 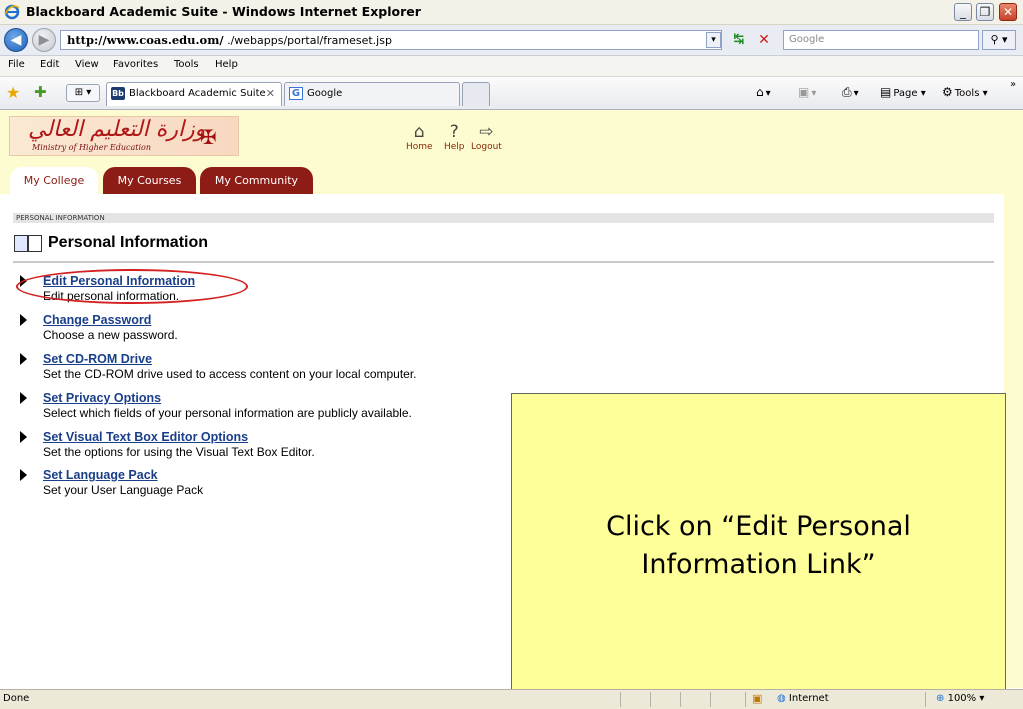 I want to click on globe-icon: ◍, so click(x=781, y=698).